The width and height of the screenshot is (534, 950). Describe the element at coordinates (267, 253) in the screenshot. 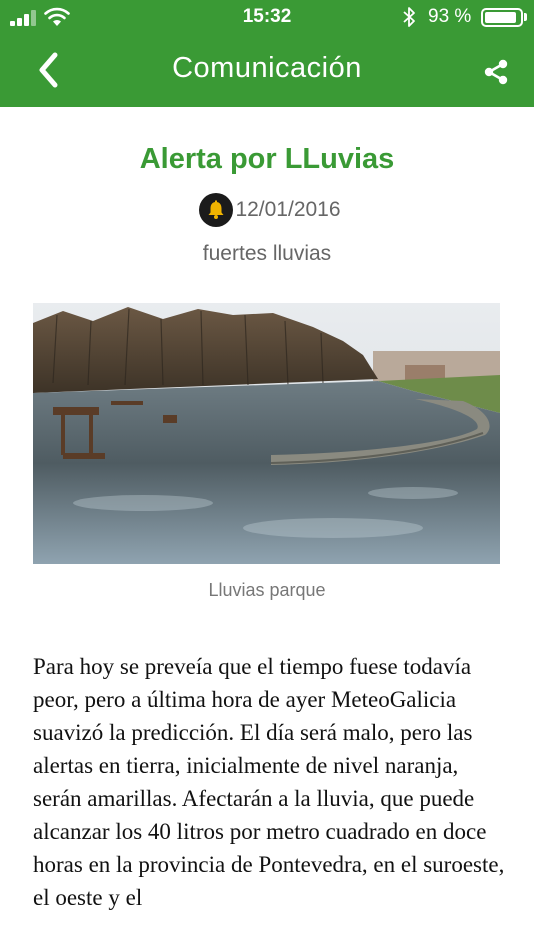

I see `article-subtitle: fuertes lluvias` at that location.